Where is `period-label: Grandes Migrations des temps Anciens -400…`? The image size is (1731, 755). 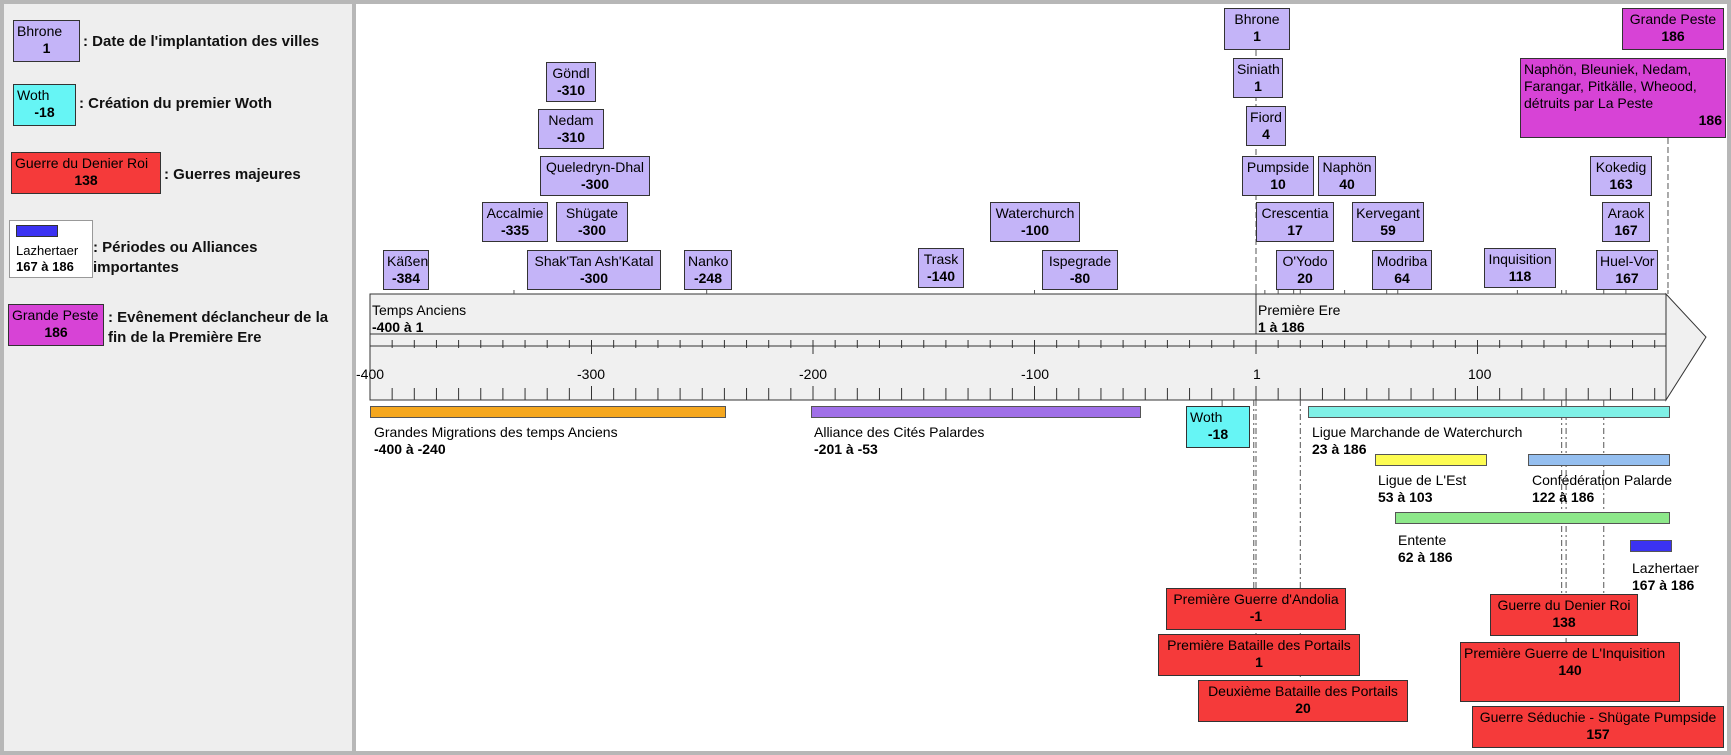 period-label: Grandes Migrations des temps Anciens -400… is located at coordinates (496, 440).